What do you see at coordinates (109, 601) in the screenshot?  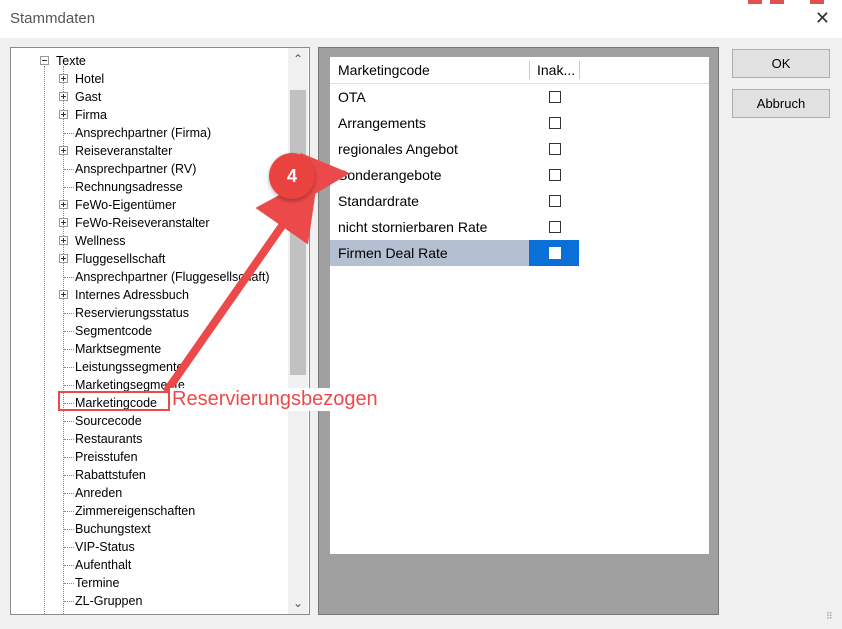 I see `tree-item-label: ZL-Gruppen` at bounding box center [109, 601].